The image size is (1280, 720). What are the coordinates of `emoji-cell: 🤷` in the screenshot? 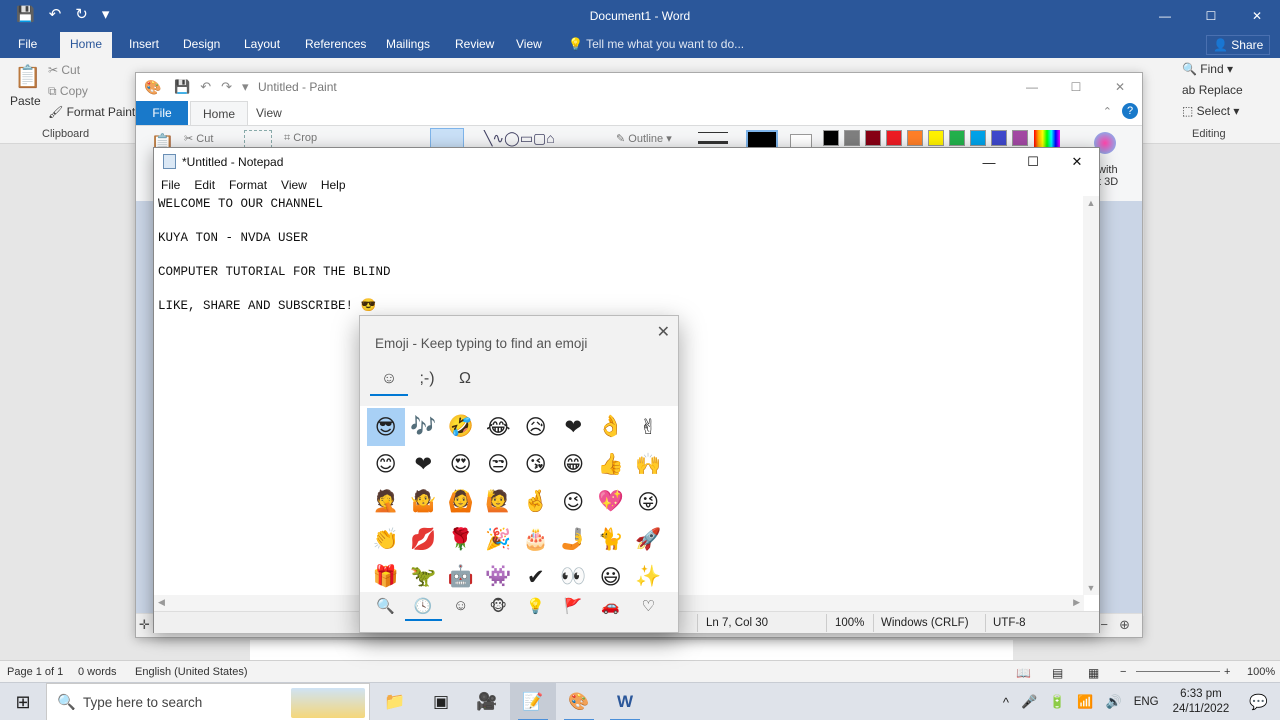 It's located at (424, 502).